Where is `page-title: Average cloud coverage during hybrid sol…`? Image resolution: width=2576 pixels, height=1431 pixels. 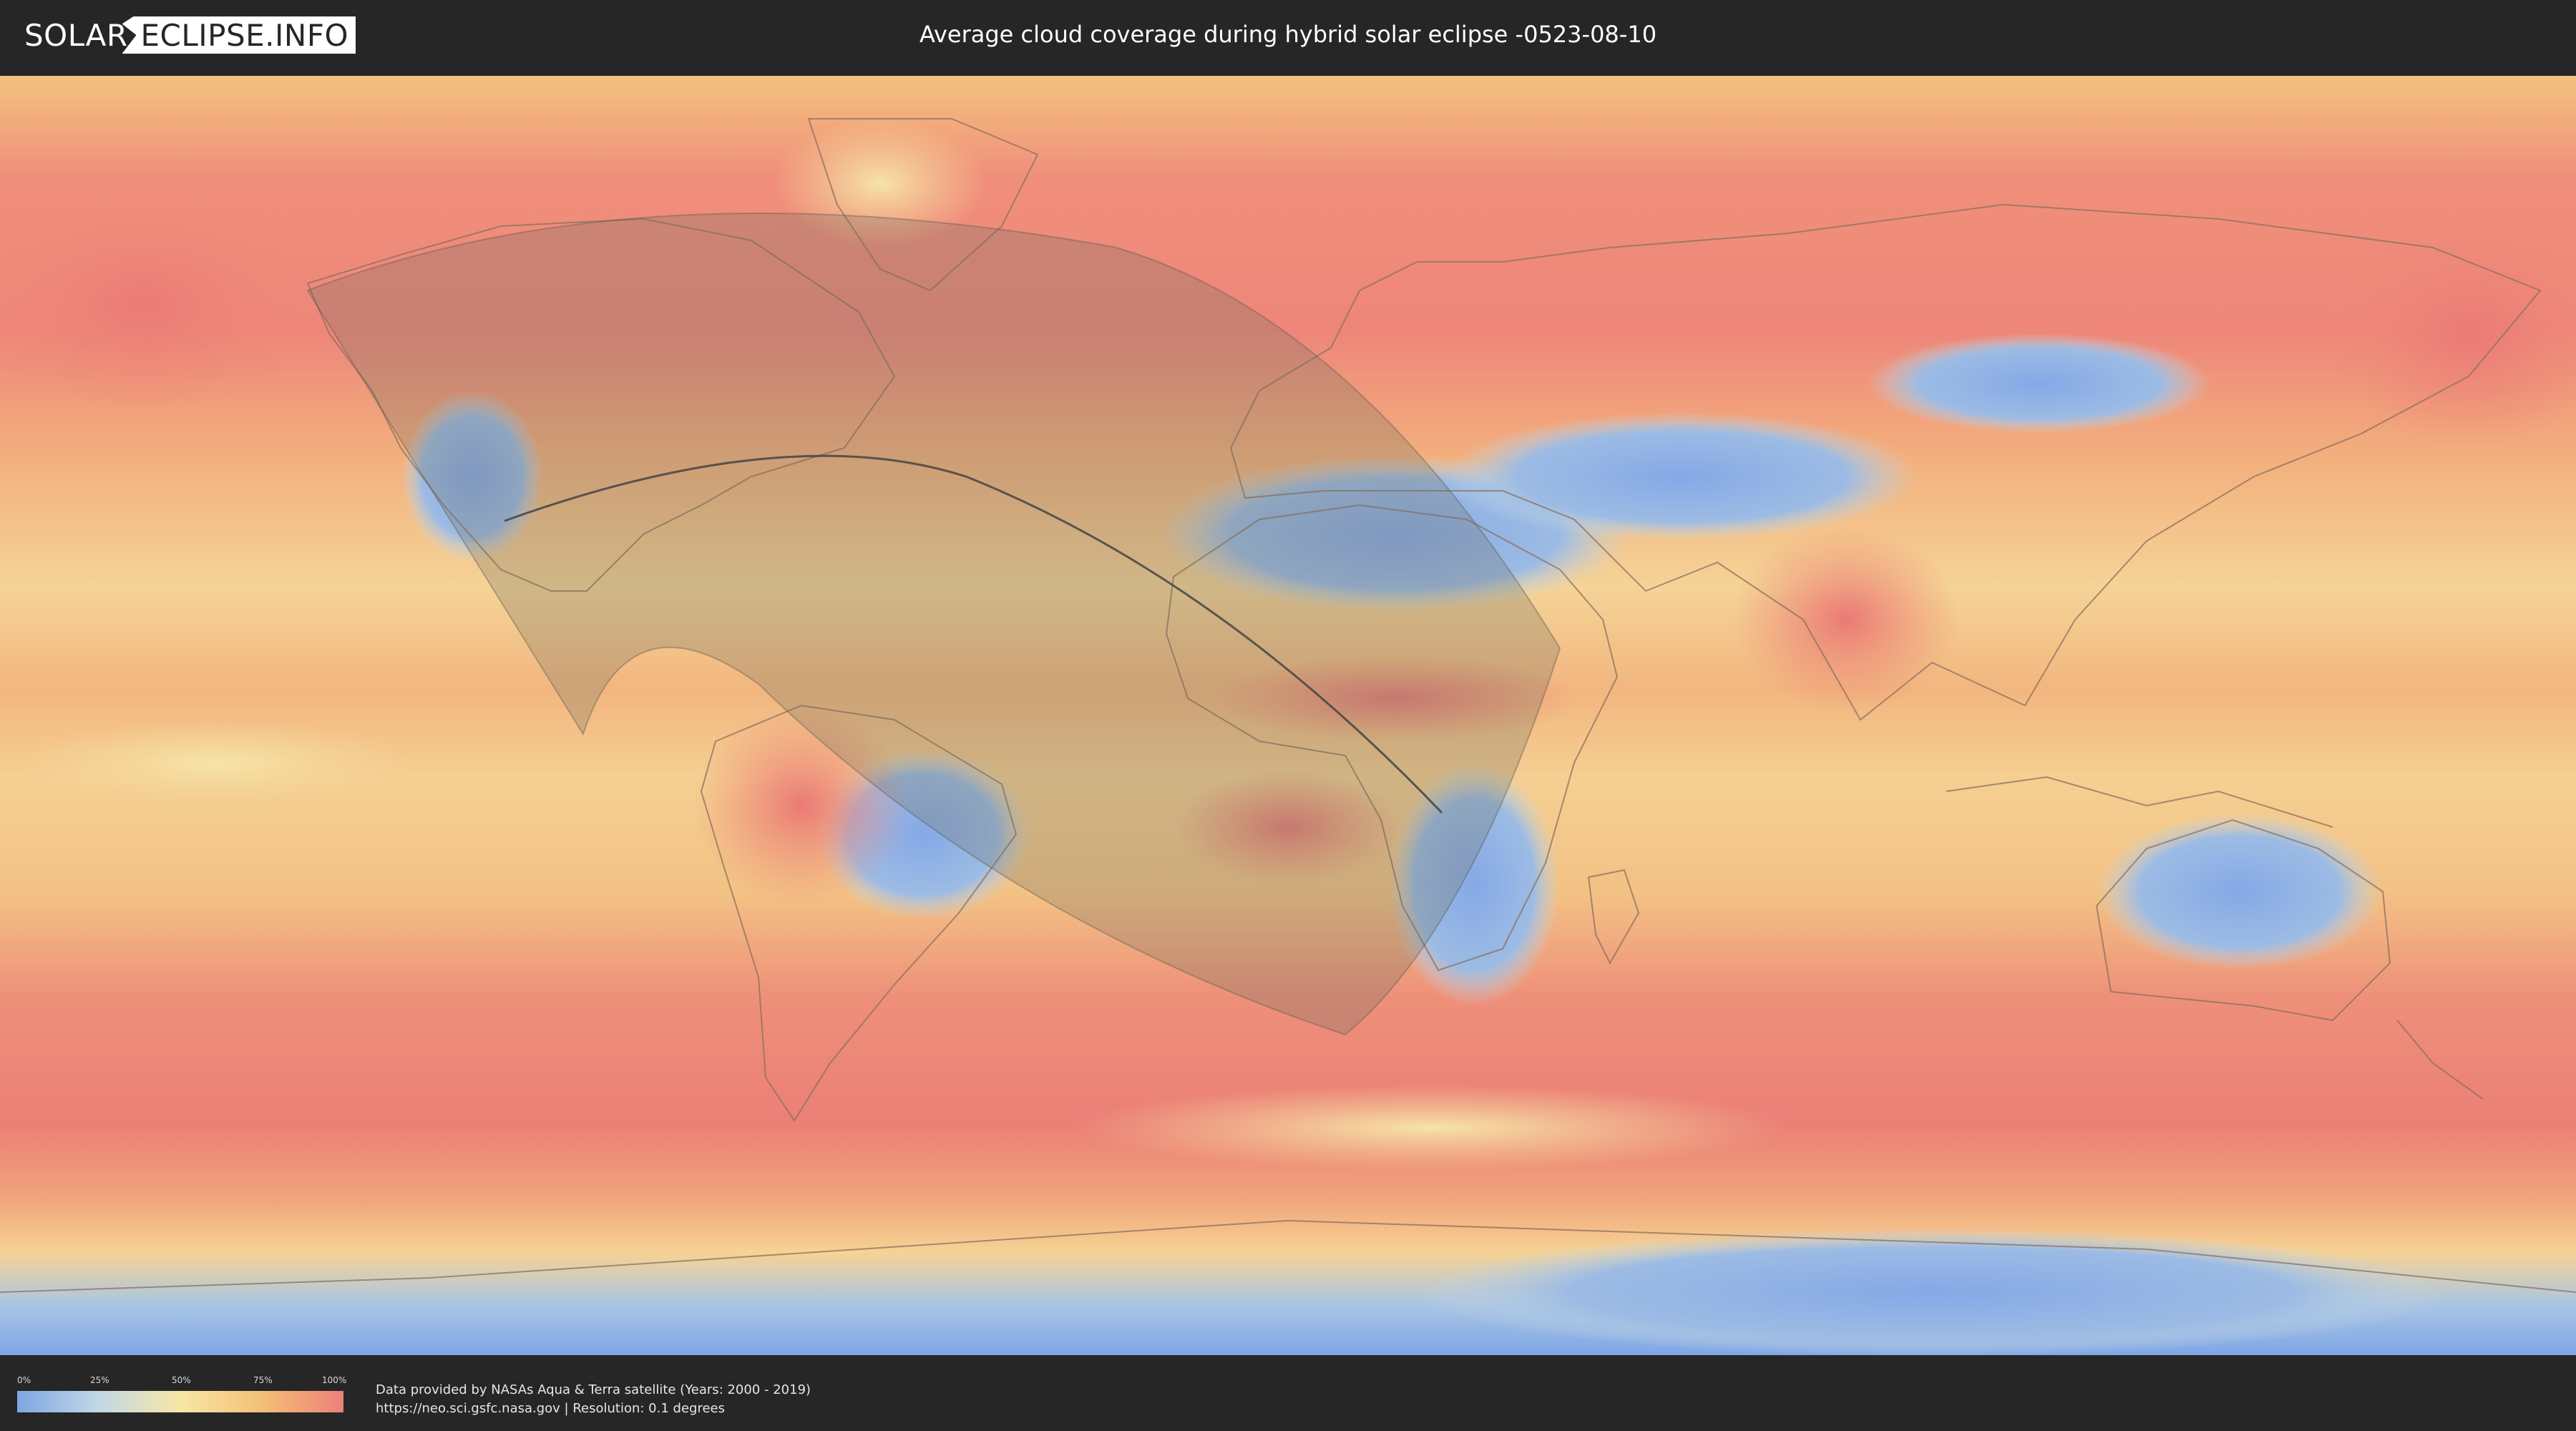
page-title: Average cloud coverage during hybrid sol… is located at coordinates (1288, 34).